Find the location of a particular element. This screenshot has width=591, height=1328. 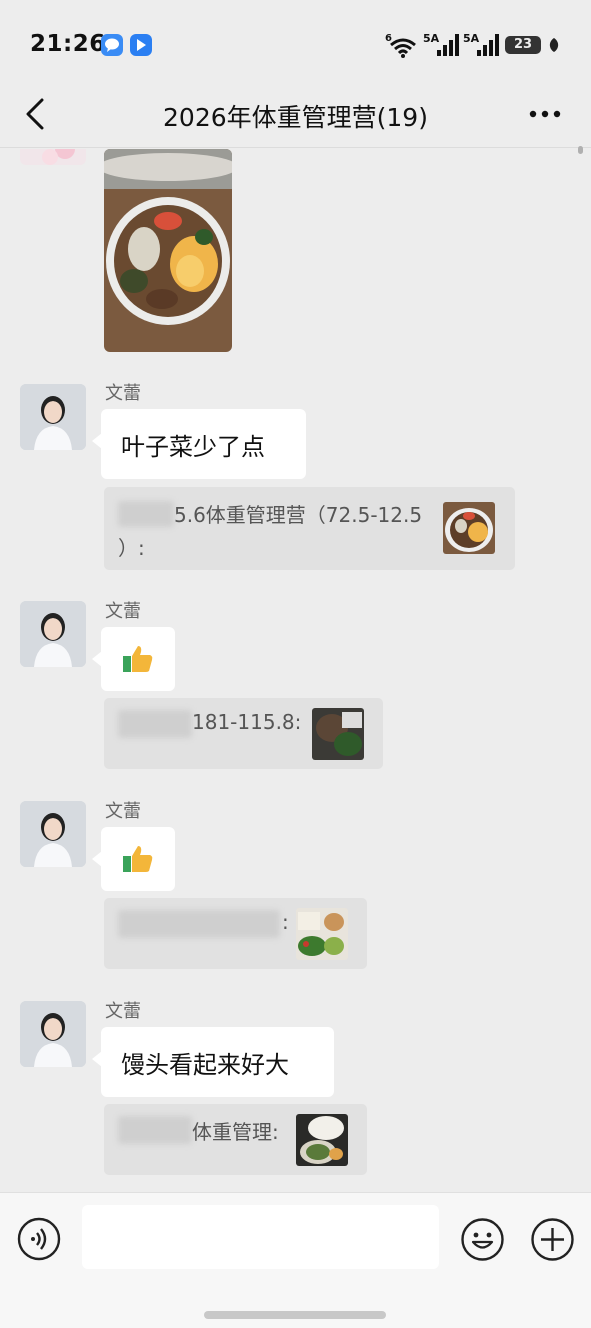

quoted-message: 体重管理: is located at coordinates (235, 1139).